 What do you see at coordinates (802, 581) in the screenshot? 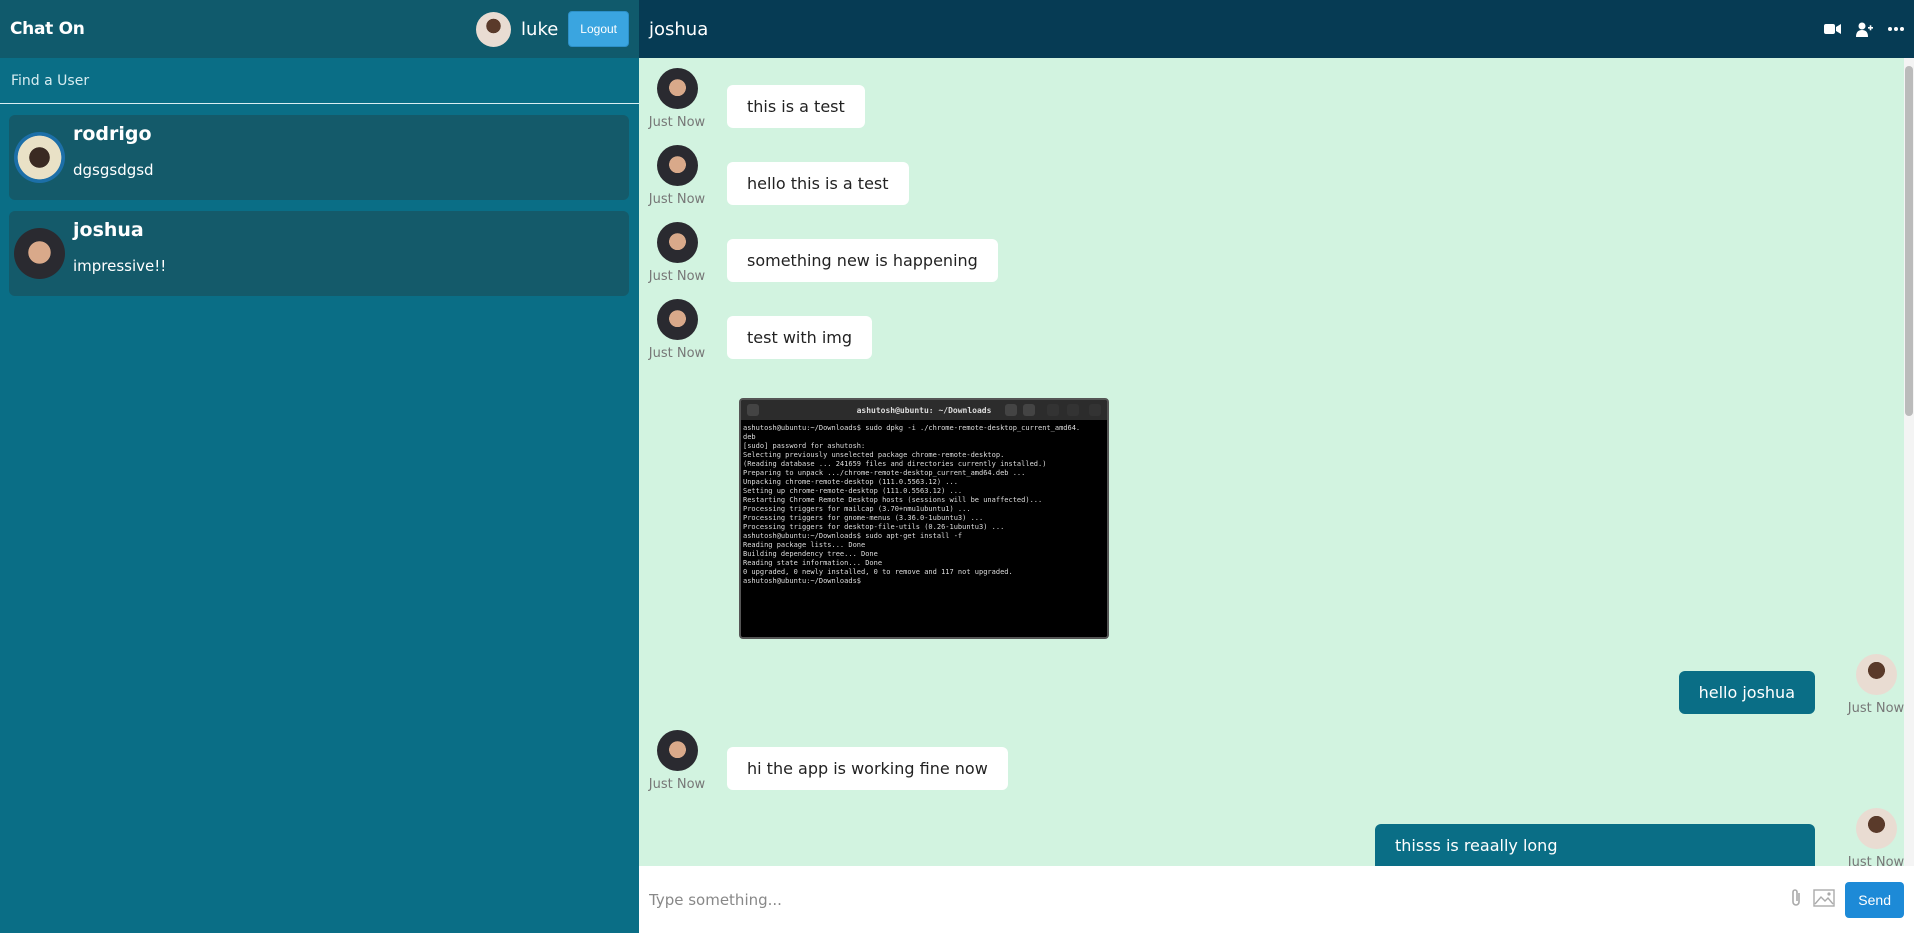
I see `terminal-line: ashutosh@ubuntu:~/Downloads$` at bounding box center [802, 581].